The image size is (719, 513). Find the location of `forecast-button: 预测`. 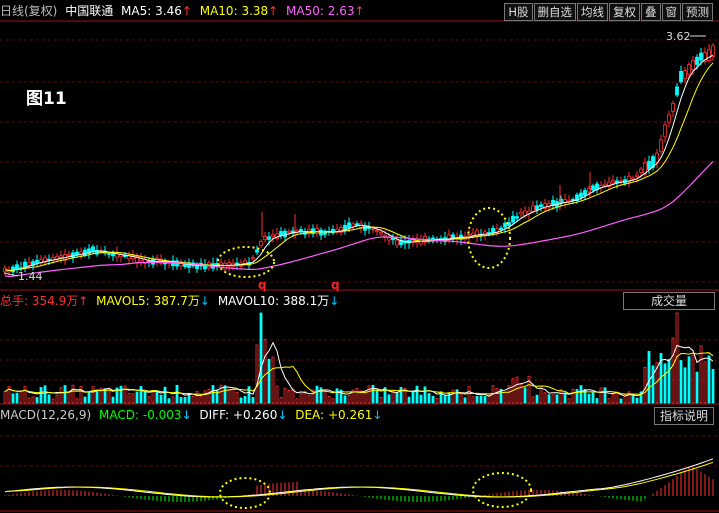

forecast-button: 预测 is located at coordinates (697, 12).